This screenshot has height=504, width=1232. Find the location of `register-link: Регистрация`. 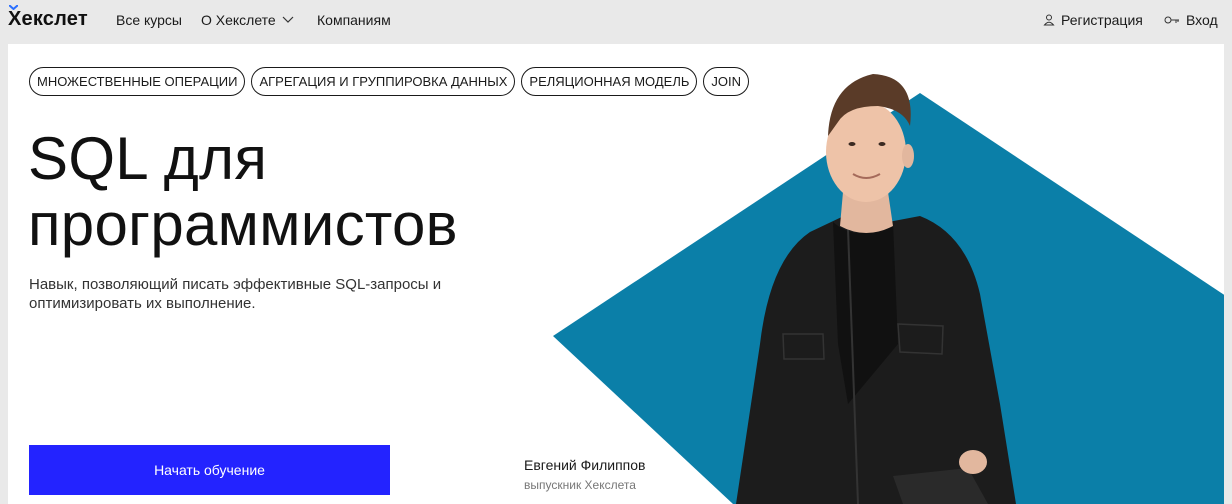

register-link: Регистрация is located at coordinates (1093, 20).